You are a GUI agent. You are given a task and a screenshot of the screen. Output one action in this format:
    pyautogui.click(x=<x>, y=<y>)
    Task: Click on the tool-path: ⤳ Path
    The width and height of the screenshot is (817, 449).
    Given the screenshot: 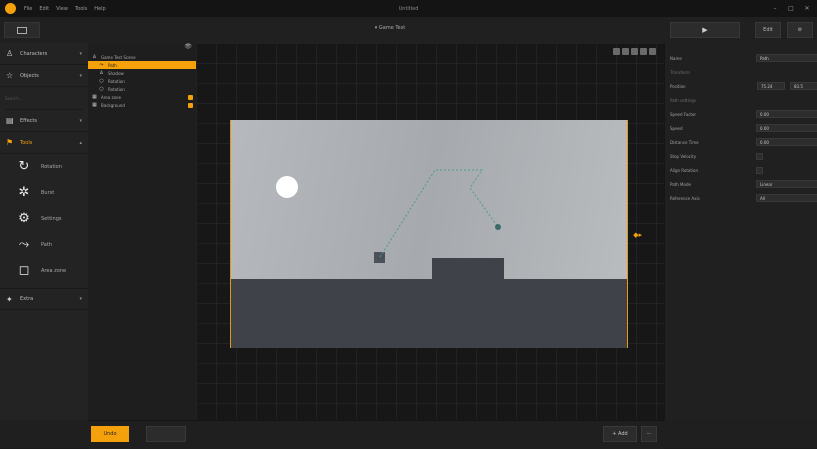 What is the action you would take?
    pyautogui.click(x=44, y=245)
    